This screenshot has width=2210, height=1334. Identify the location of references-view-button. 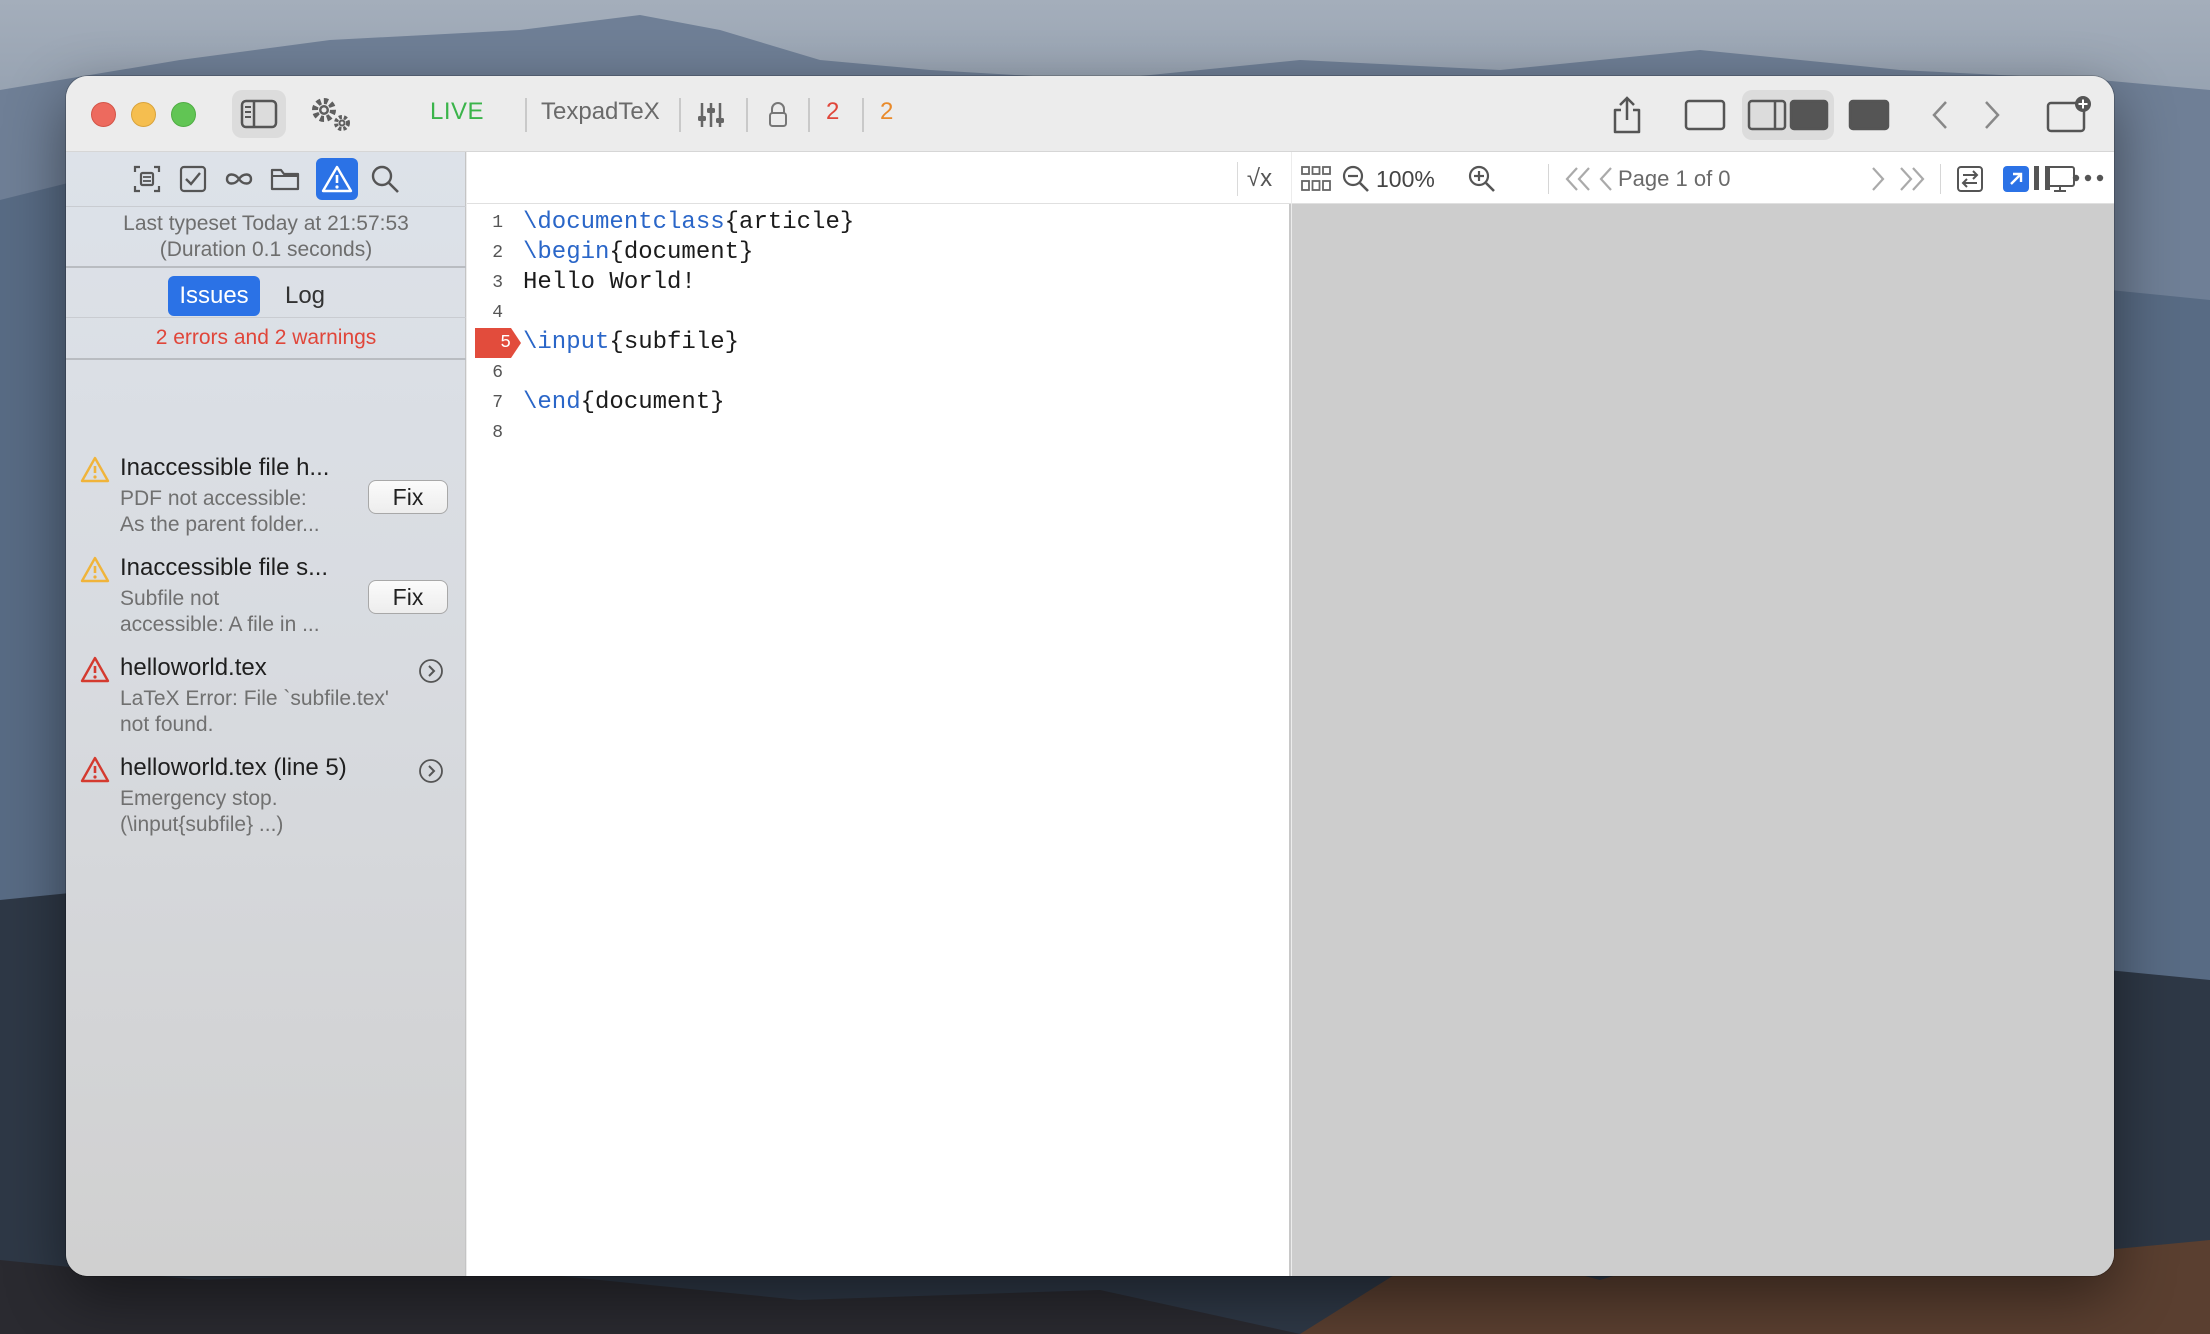
(239, 179).